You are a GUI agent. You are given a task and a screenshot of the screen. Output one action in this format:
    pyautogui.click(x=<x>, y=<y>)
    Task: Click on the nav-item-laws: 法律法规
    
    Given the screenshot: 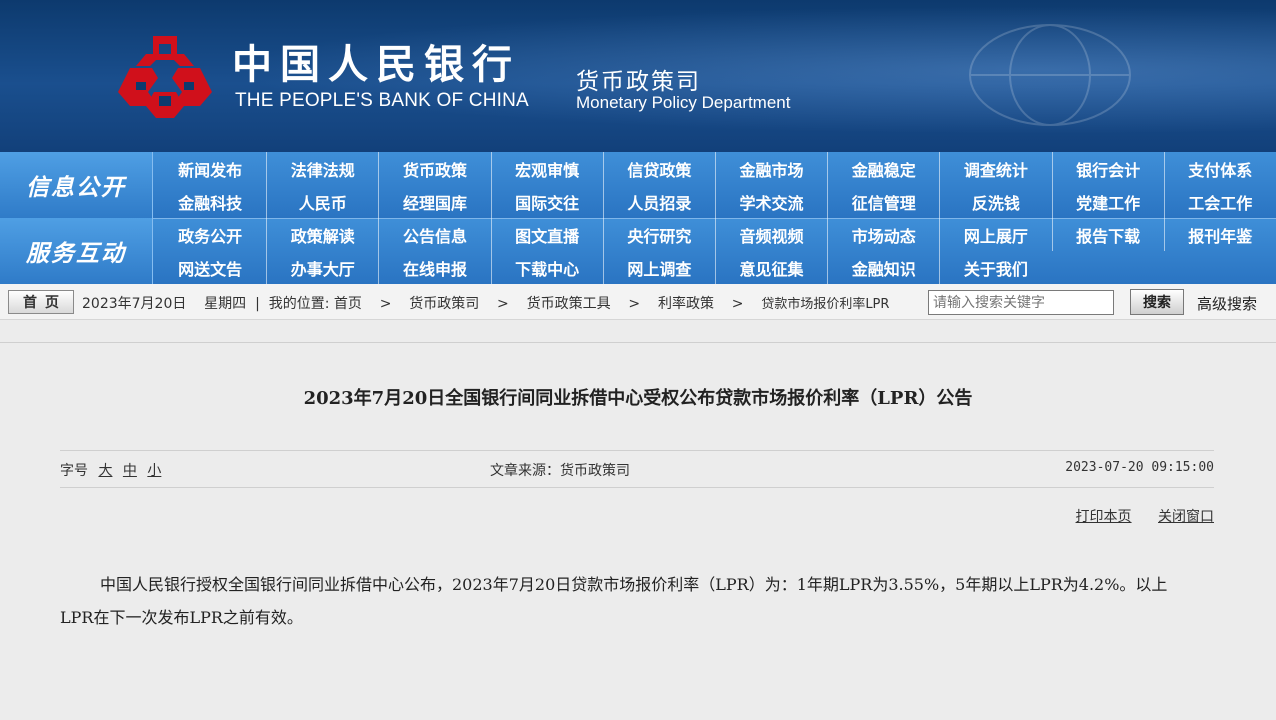 What is the action you would take?
    pyautogui.click(x=322, y=168)
    